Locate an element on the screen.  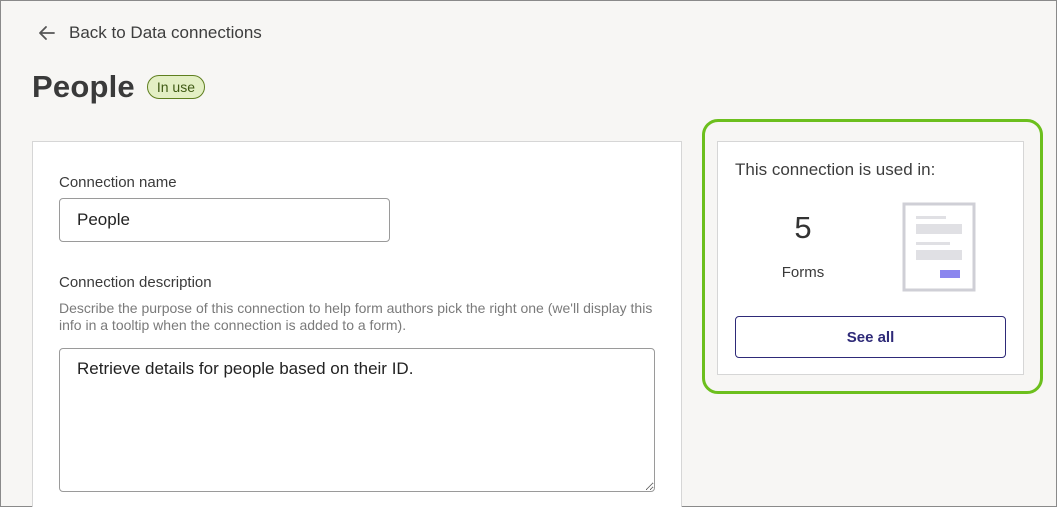
form-document-icon is located at coordinates (939, 247).